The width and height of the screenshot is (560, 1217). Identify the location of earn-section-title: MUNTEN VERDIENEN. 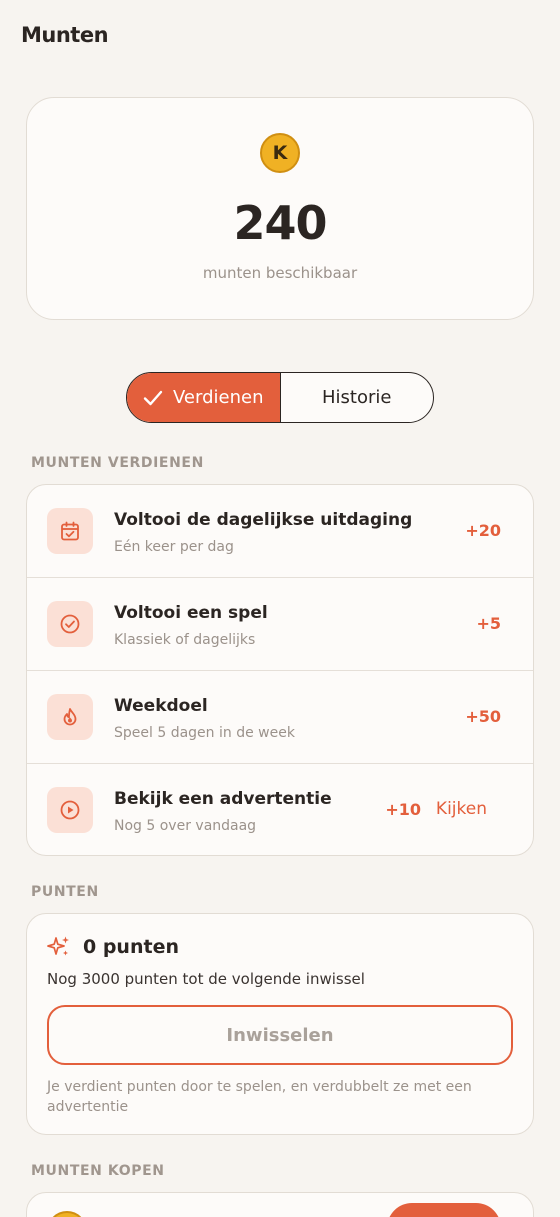
(117, 463).